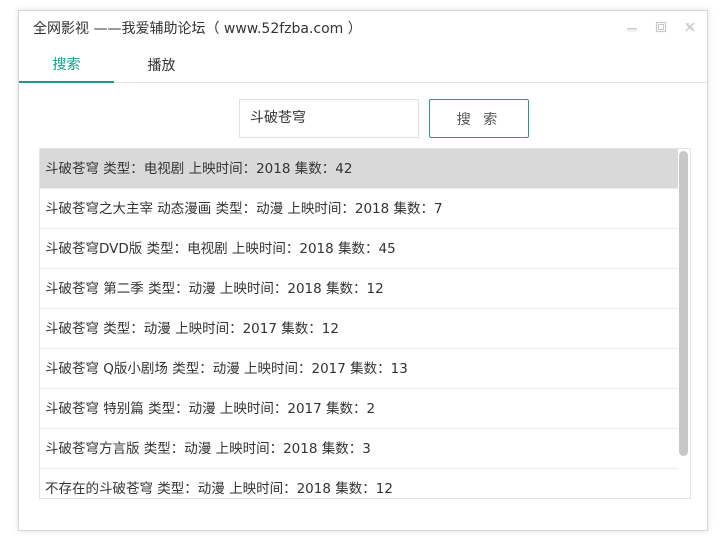  What do you see at coordinates (363, 28) in the screenshot?
I see `title-bar: 全网影视 ——我爱辅助论坛（ www.52fzba.com ）` at bounding box center [363, 28].